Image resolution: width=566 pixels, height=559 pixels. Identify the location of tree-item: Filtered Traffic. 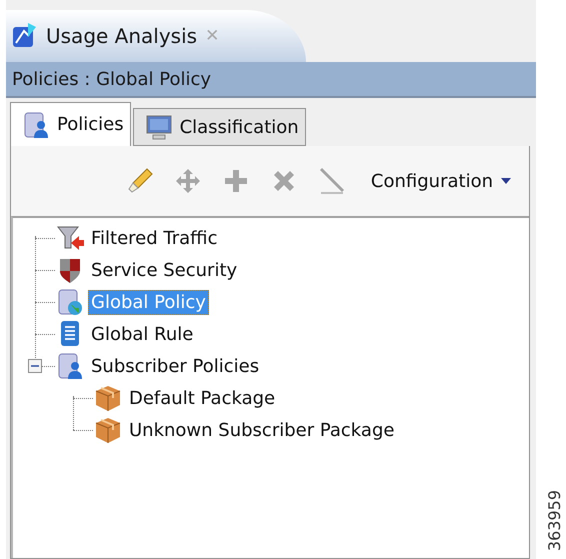
(154, 238).